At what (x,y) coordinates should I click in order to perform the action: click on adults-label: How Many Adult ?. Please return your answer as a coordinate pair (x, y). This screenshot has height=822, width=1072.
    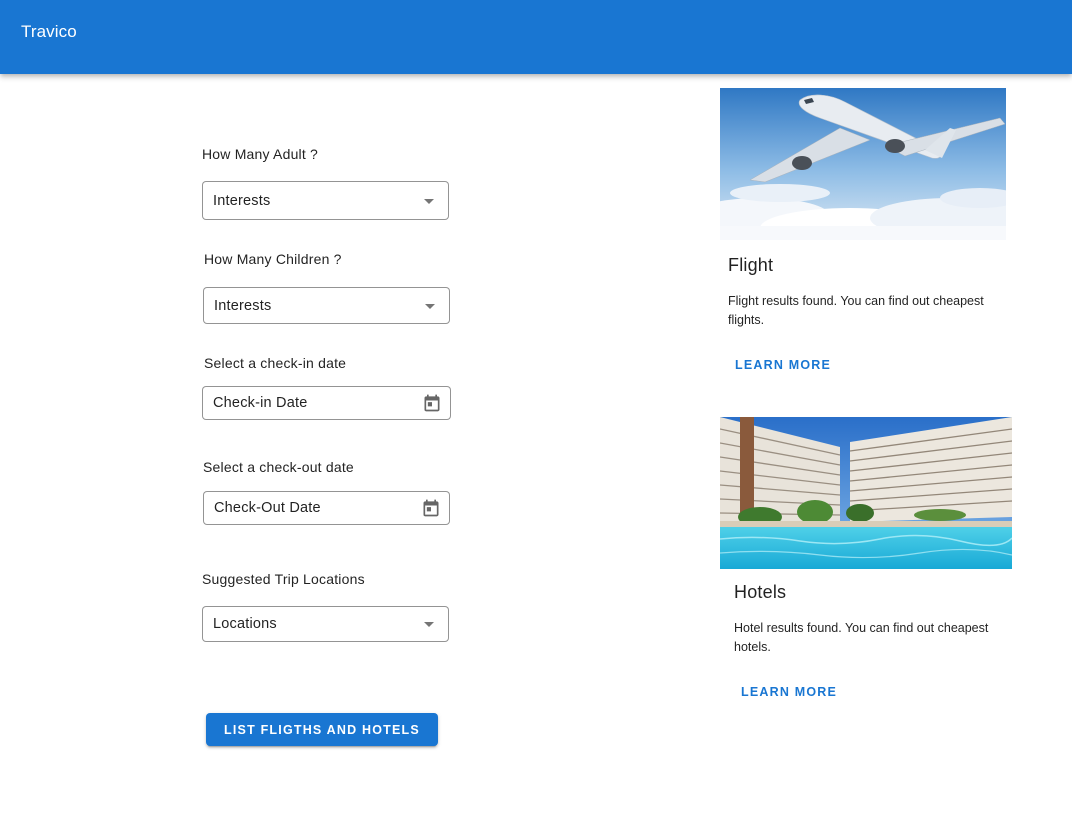
    Looking at the image, I should click on (260, 154).